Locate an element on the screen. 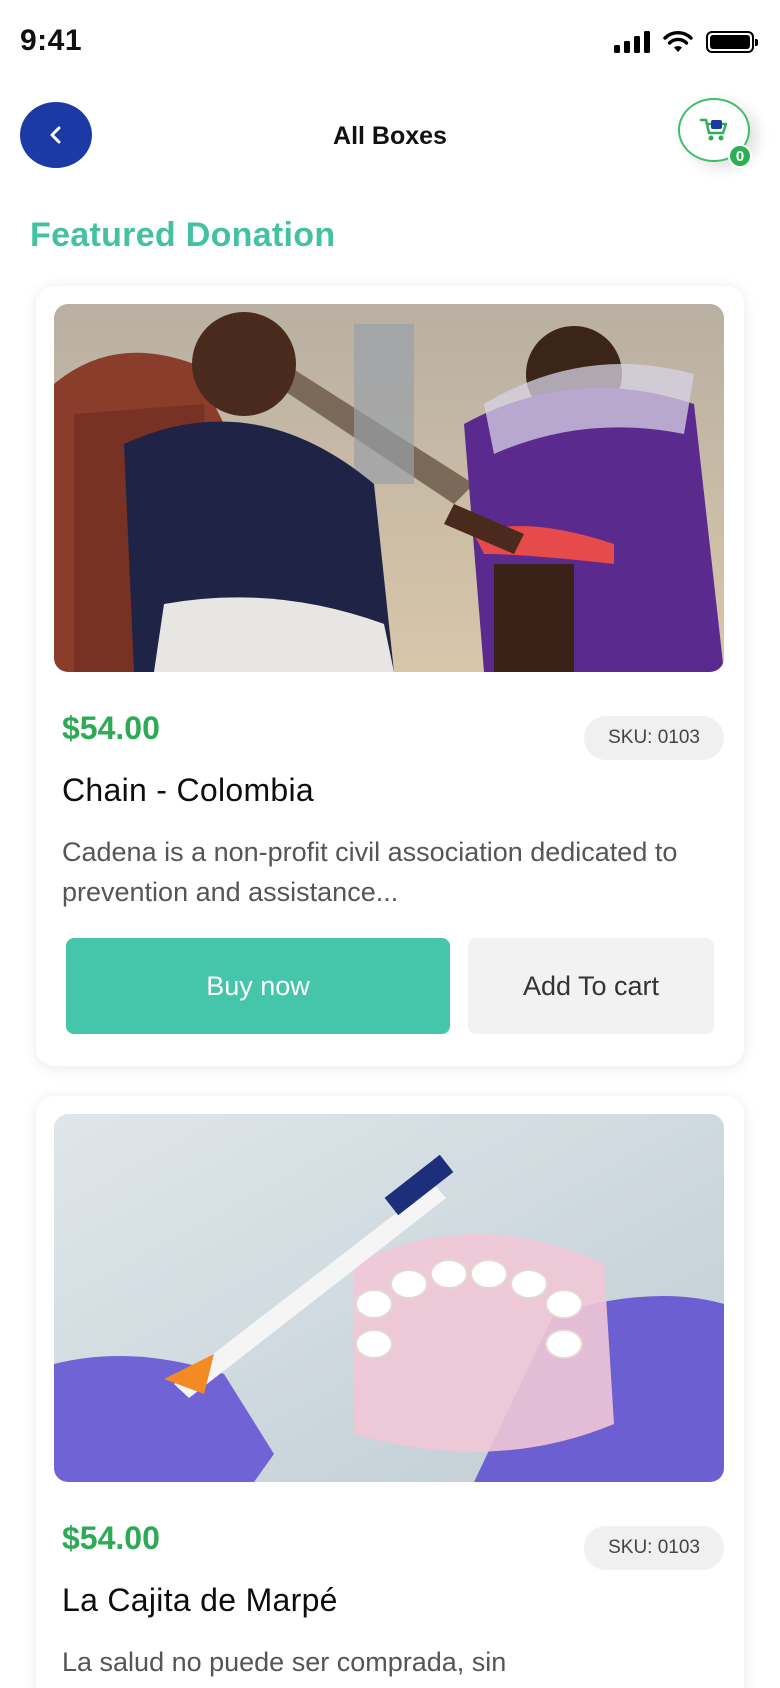 Image resolution: width=780 pixels, height=1688 pixels. status-bar: 9:41 is located at coordinates (390, 42).